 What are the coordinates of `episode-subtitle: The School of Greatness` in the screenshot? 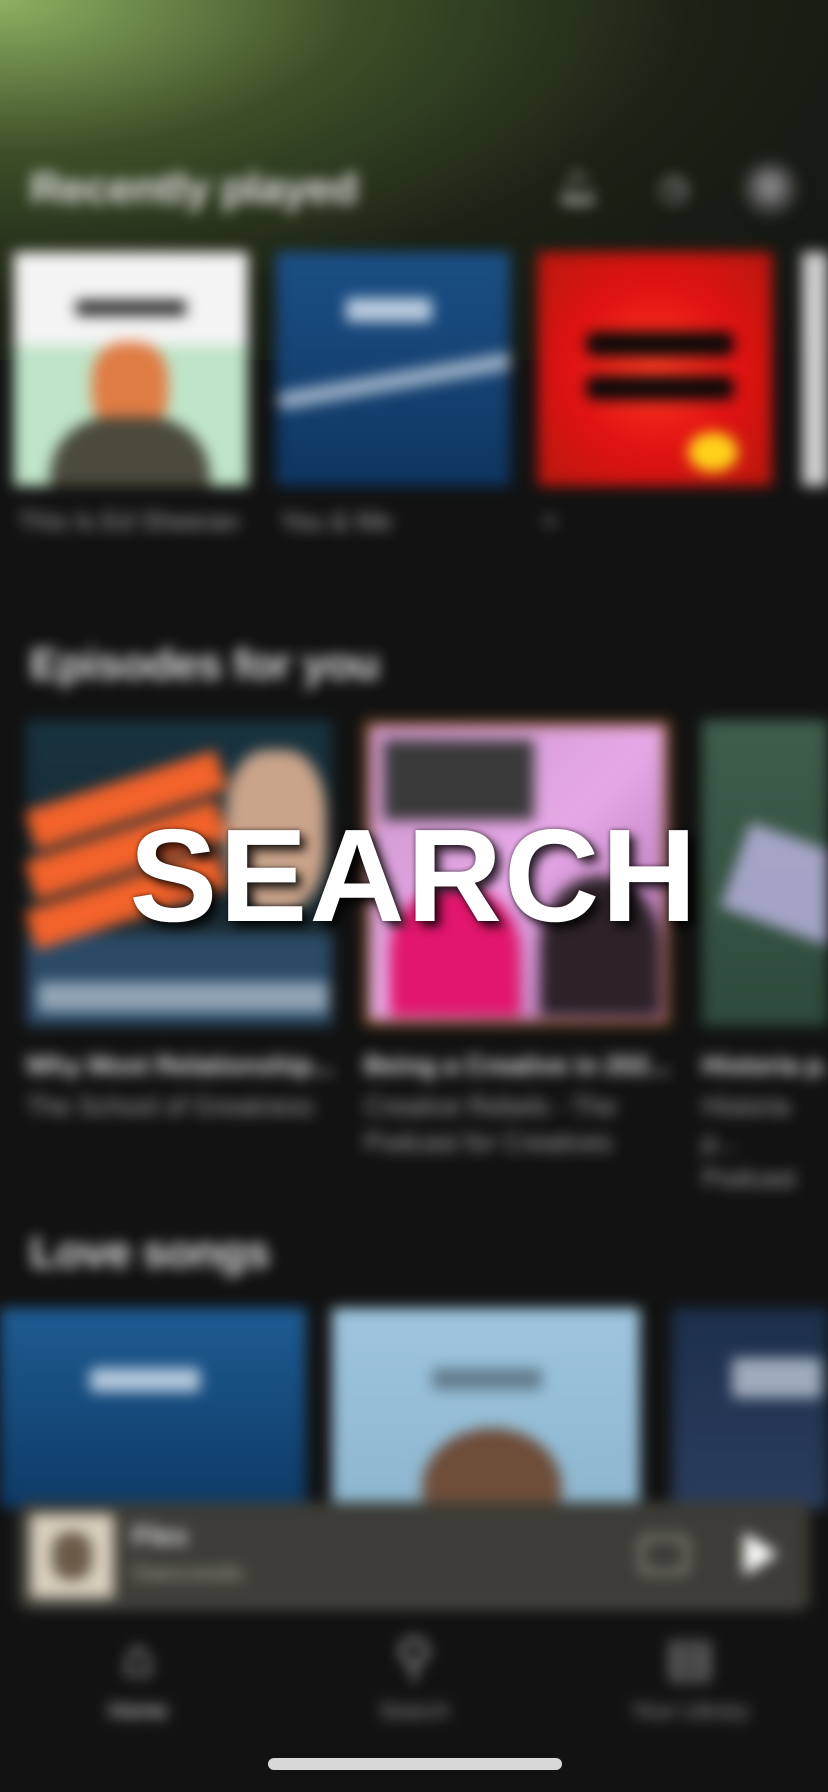 It's located at (170, 1106).